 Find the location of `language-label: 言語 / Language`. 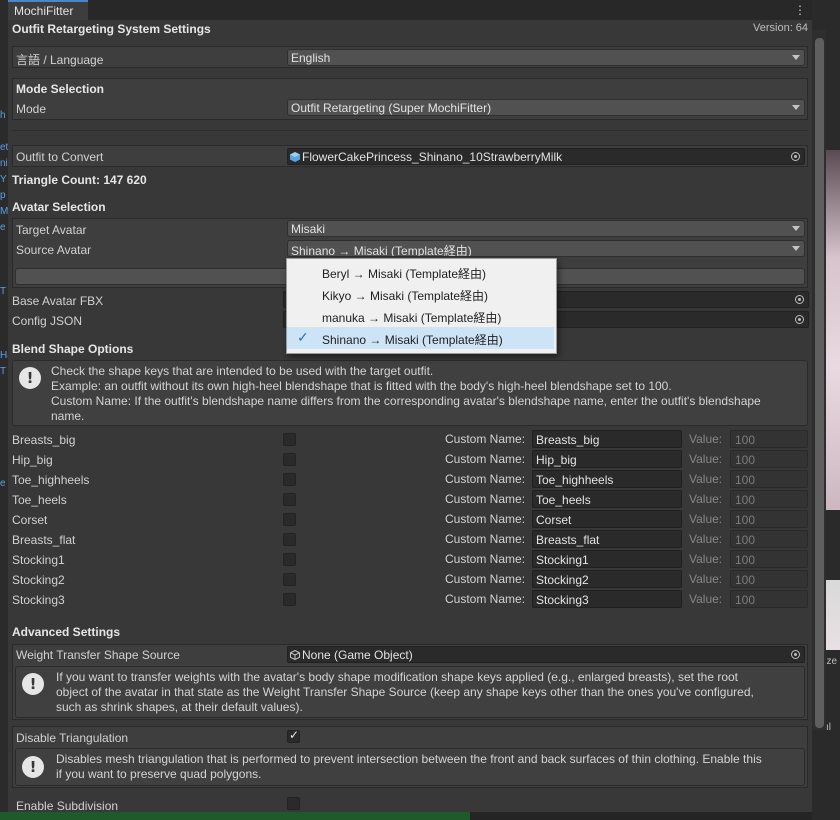

language-label: 言語 / Language is located at coordinates (60, 60).